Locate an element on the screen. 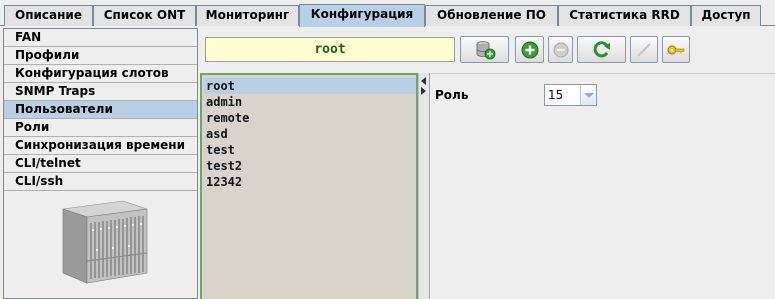  edit-button is located at coordinates (644, 49).